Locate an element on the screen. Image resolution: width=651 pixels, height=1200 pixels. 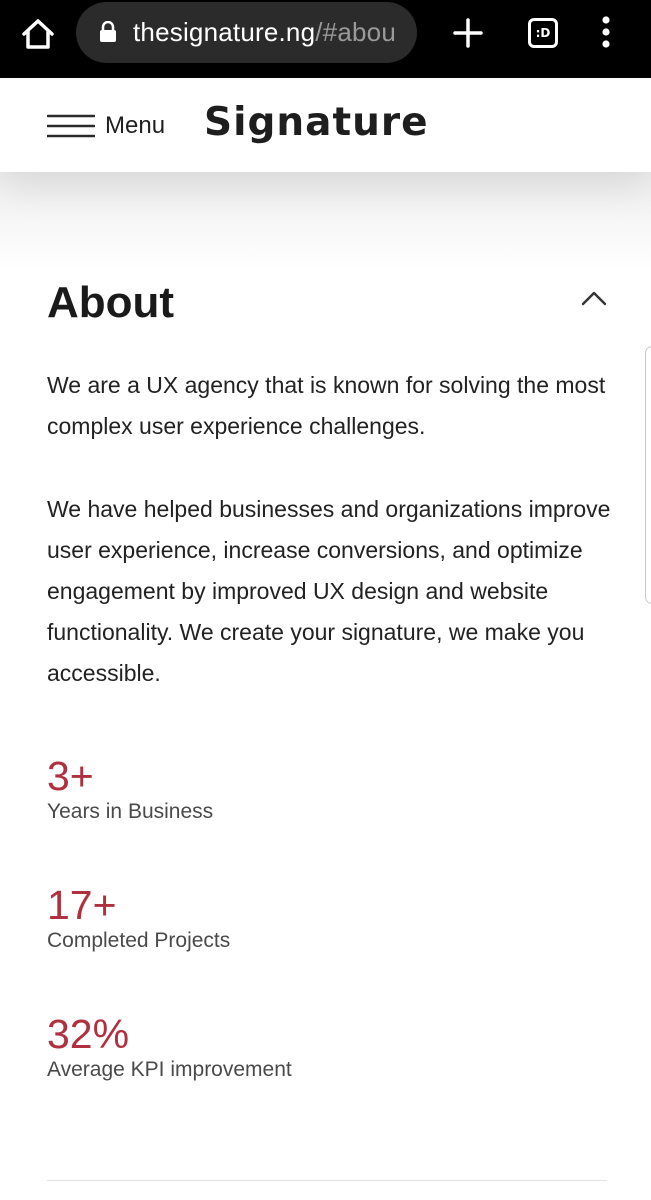
address-bar: thesignature.ng/#abou is located at coordinates (246, 32).